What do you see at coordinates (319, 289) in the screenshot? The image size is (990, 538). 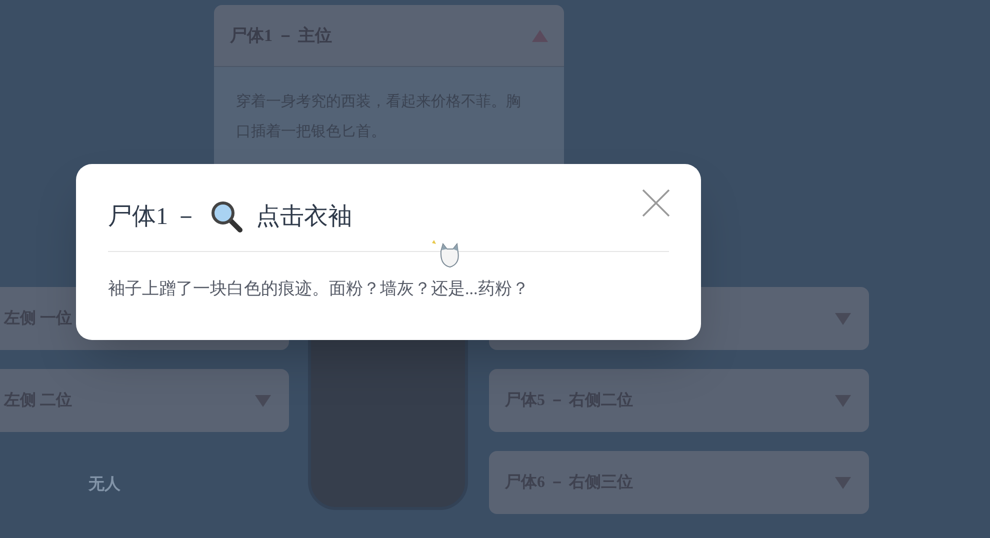 I see `dialog-message: 袖子上蹭了一块白色的痕迹。面粉？墙灰？还是...药粉？` at bounding box center [319, 289].